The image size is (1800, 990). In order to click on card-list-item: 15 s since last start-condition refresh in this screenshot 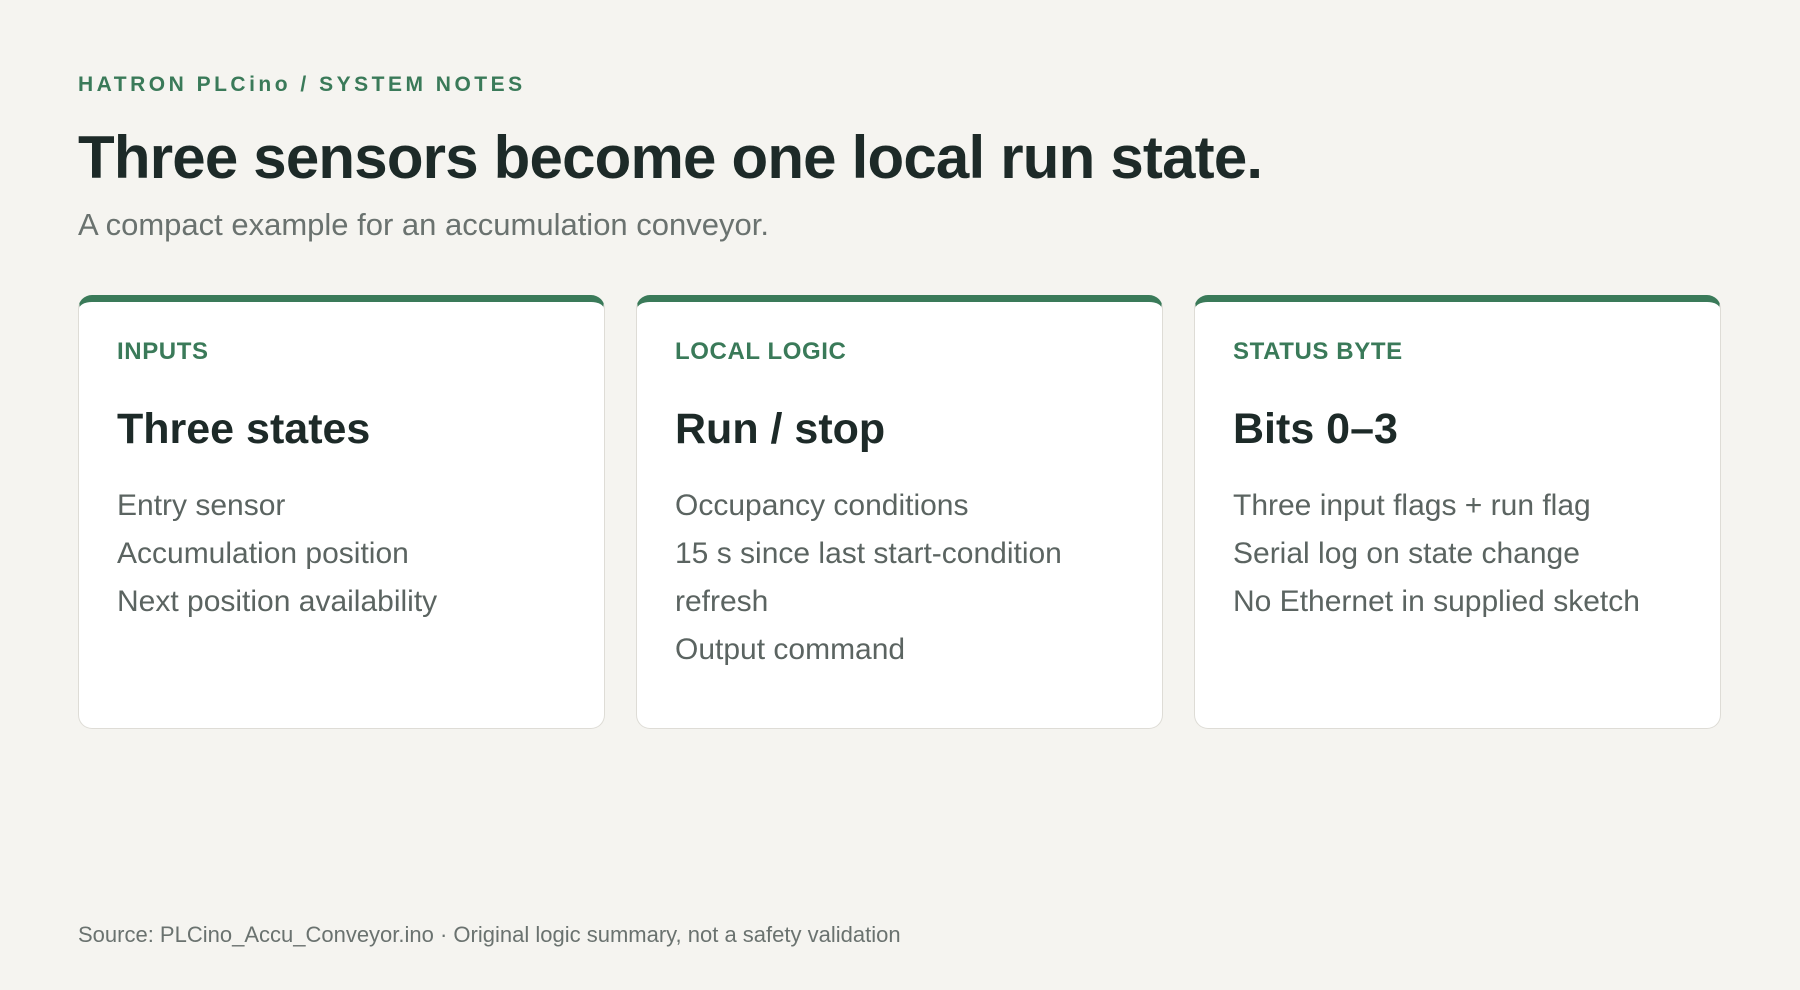, I will do `click(868, 577)`.